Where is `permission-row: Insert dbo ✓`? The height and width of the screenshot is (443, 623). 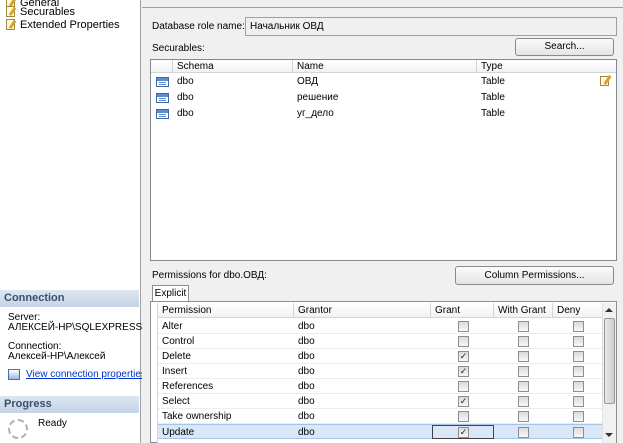 permission-row: Insert dbo ✓ is located at coordinates (380, 371).